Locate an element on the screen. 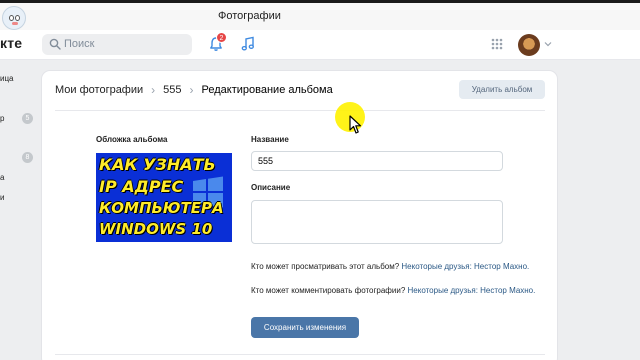  apps-grid-icon is located at coordinates (497, 44).